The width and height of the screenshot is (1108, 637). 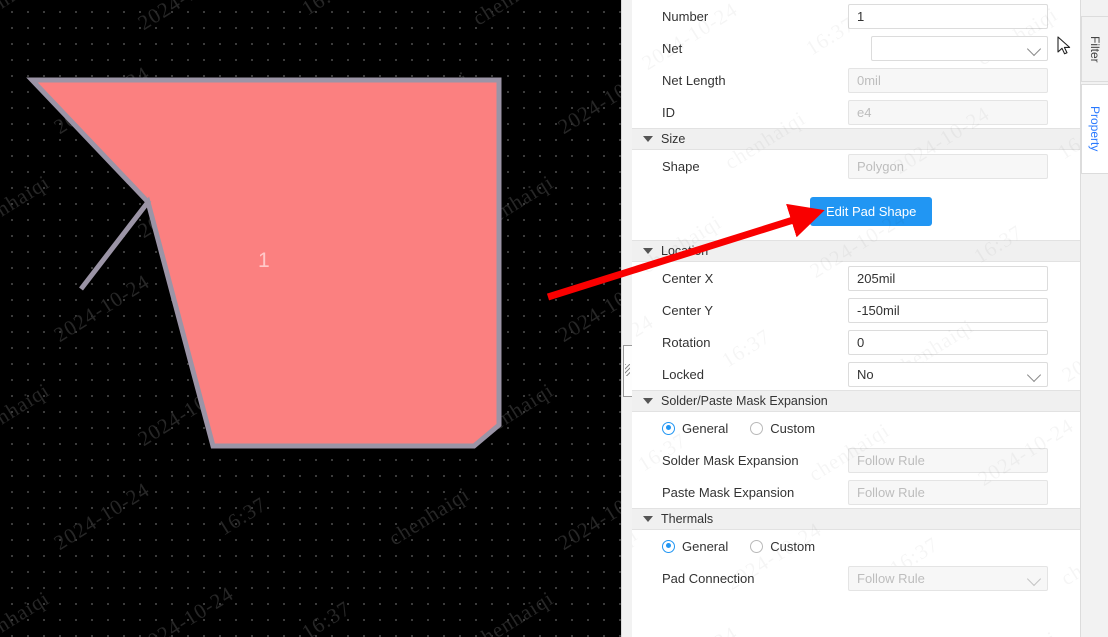 What do you see at coordinates (1094, 318) in the screenshot?
I see `right-tab-rail: Filter Property` at bounding box center [1094, 318].